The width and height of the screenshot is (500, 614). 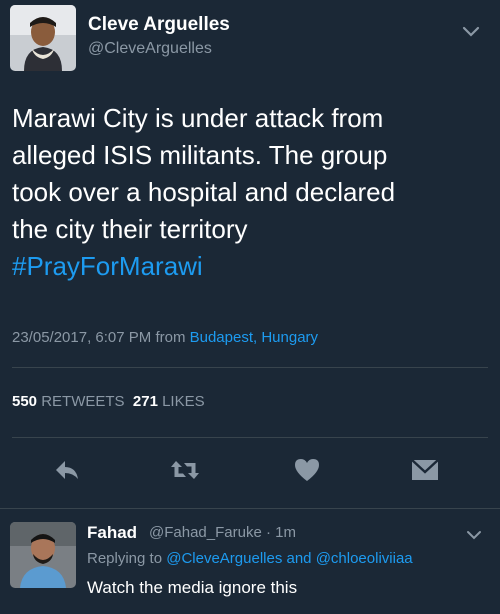 I want to click on tweet-text-line: alleged ISIS militants. The group, so click(x=200, y=155).